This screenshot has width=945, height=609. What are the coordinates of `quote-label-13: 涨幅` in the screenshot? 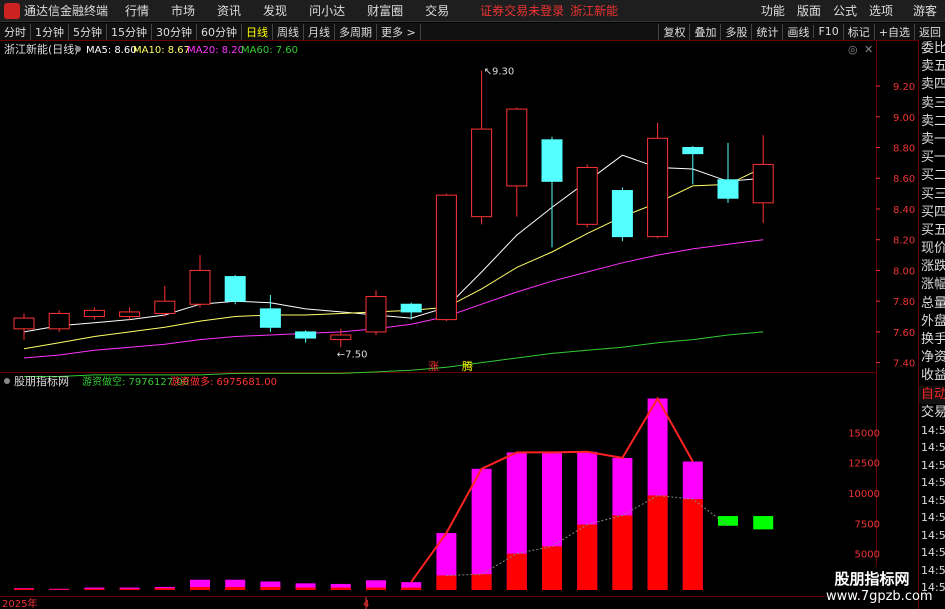 It's located at (933, 285).